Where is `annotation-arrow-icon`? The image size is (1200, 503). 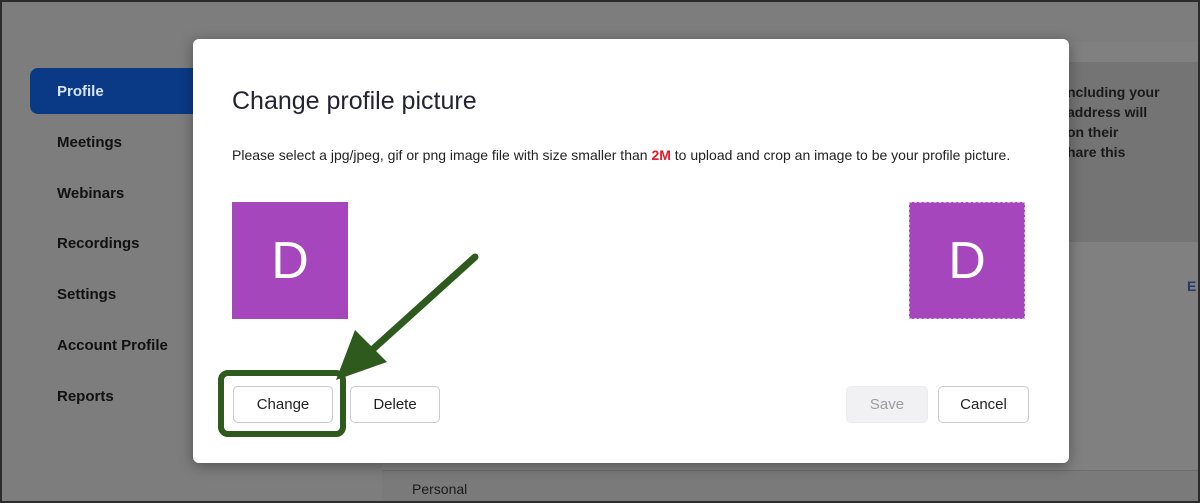 annotation-arrow-icon is located at coordinates (407, 316).